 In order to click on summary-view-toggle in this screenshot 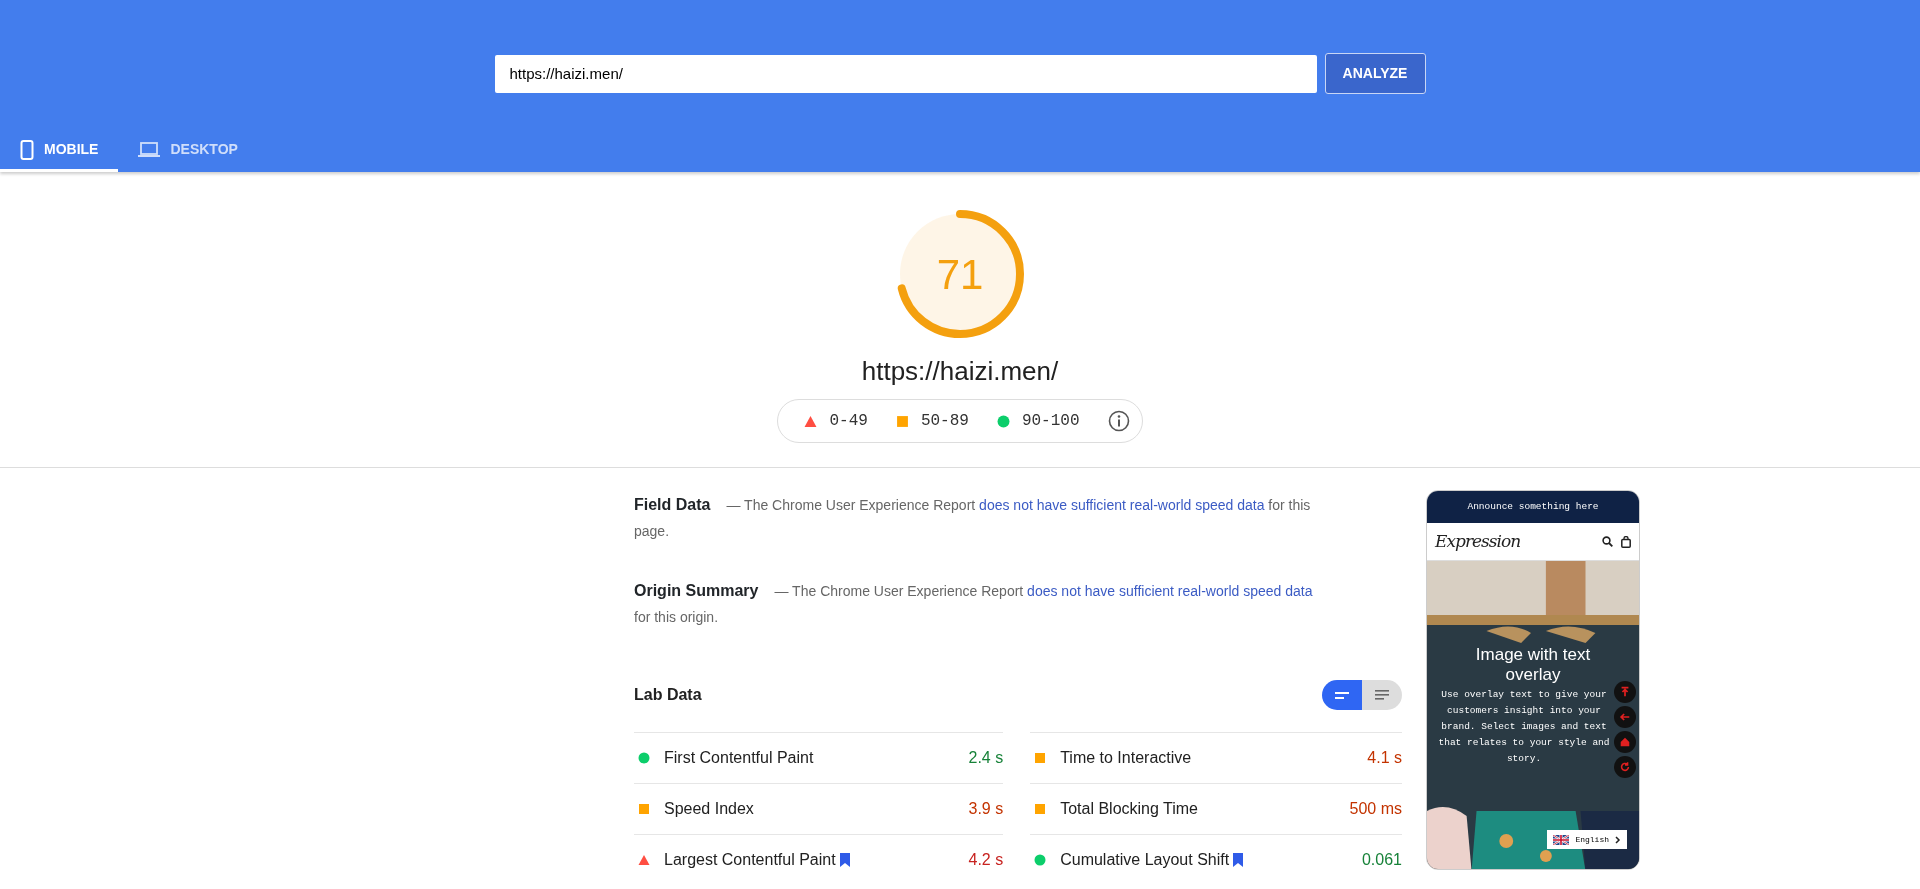, I will do `click(1342, 695)`.